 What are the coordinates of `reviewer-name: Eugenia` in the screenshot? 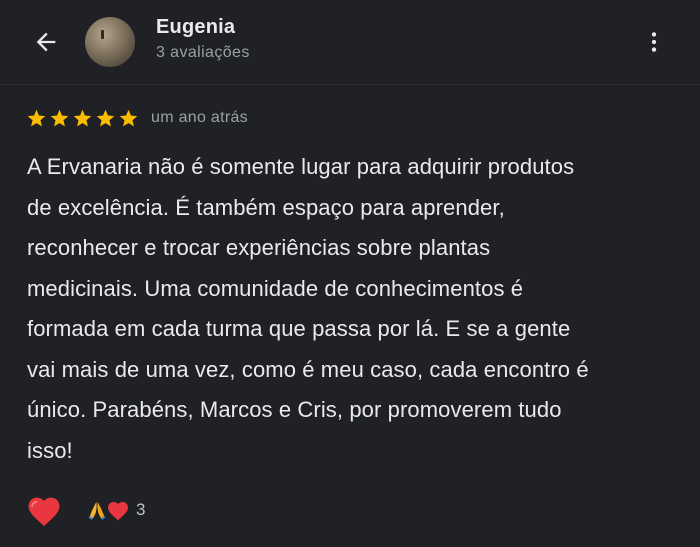 It's located at (195, 27).